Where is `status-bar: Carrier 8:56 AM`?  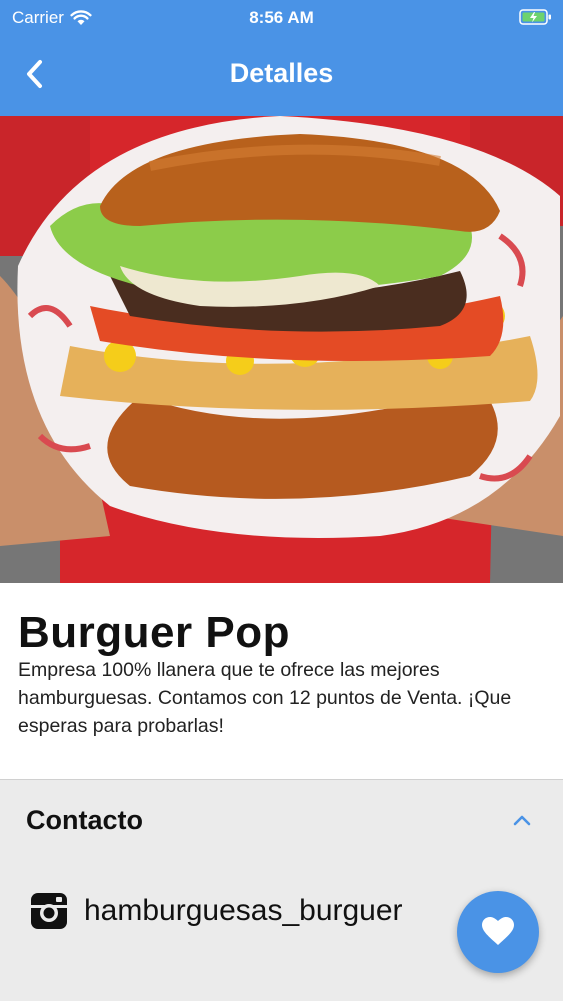 status-bar: Carrier 8:56 AM is located at coordinates (281, 18).